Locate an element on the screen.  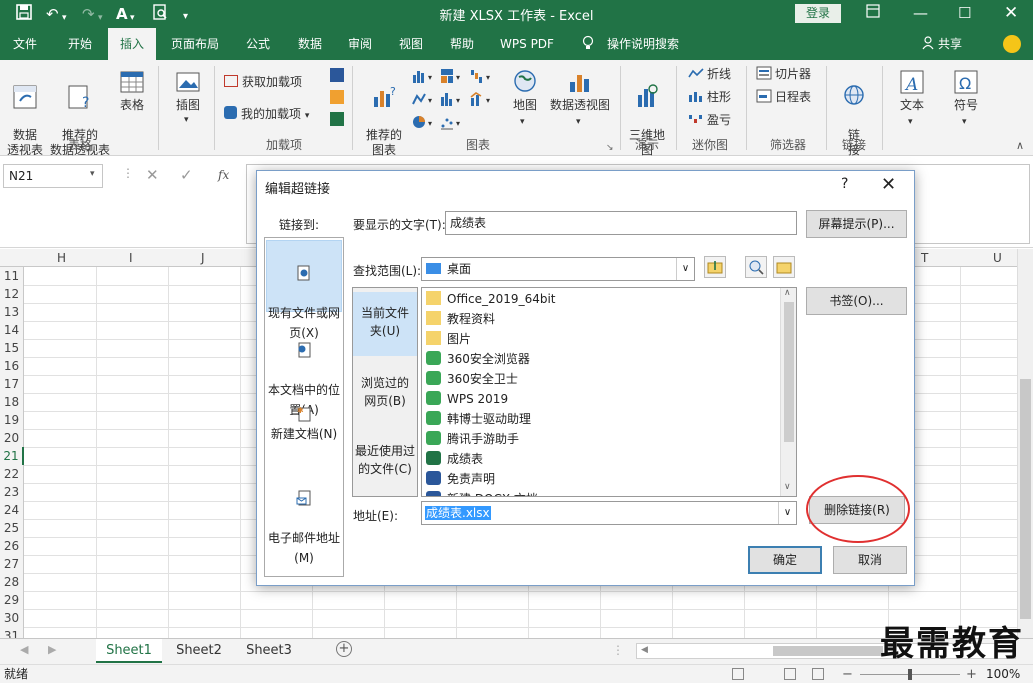
map-button: 地图 is located at coordinates (525, 90).